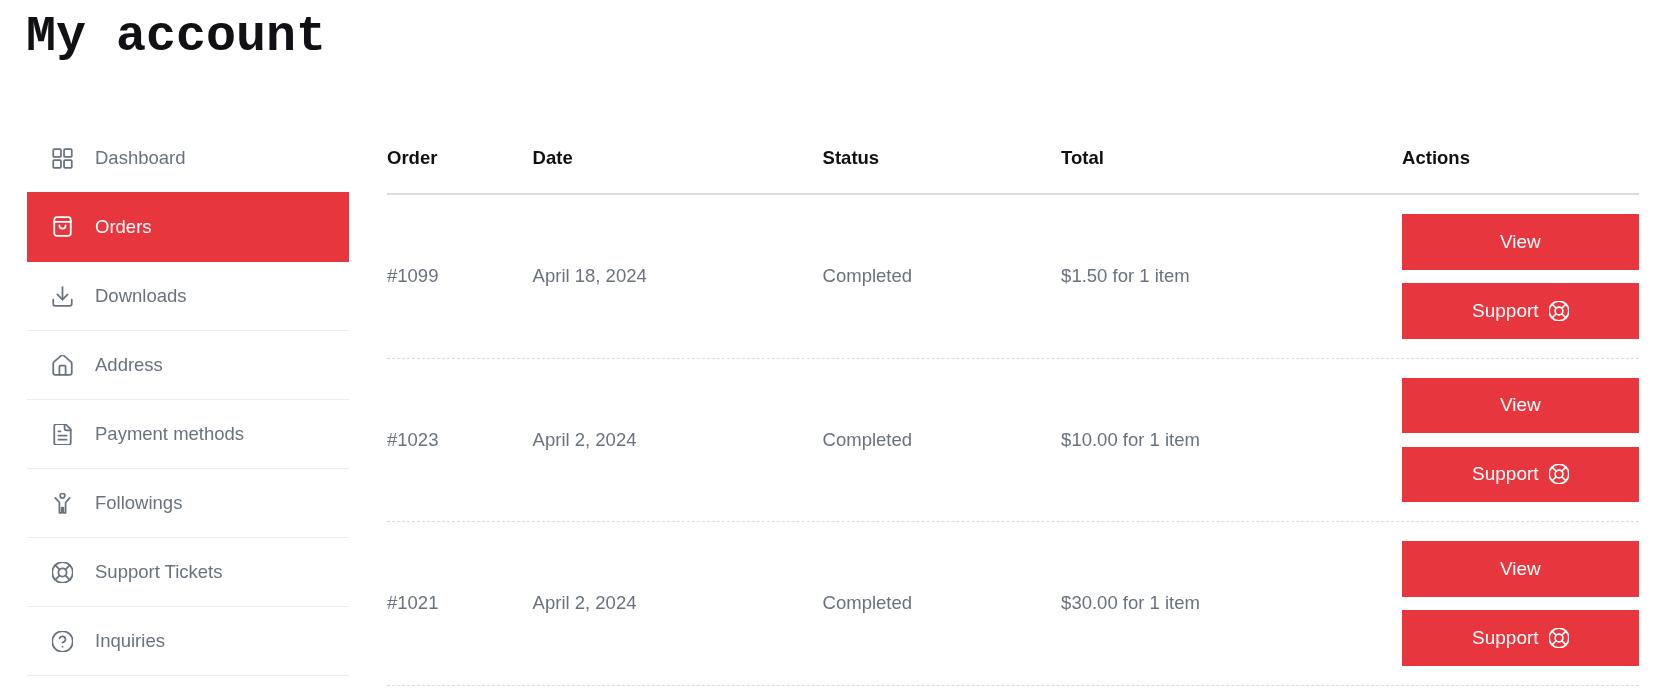 The height and width of the screenshot is (694, 1677). I want to click on order-date: April 18, 2024, so click(589, 276).